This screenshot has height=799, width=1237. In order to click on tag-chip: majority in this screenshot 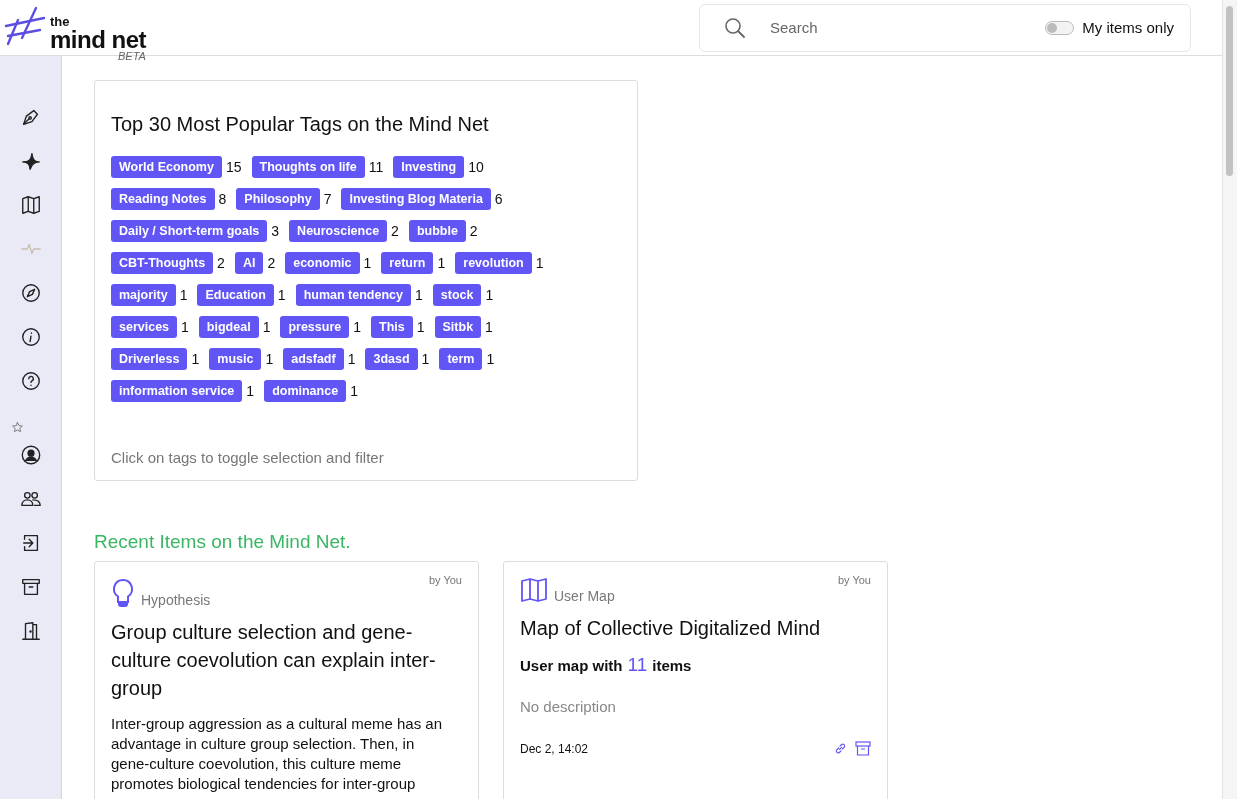, I will do `click(143, 295)`.